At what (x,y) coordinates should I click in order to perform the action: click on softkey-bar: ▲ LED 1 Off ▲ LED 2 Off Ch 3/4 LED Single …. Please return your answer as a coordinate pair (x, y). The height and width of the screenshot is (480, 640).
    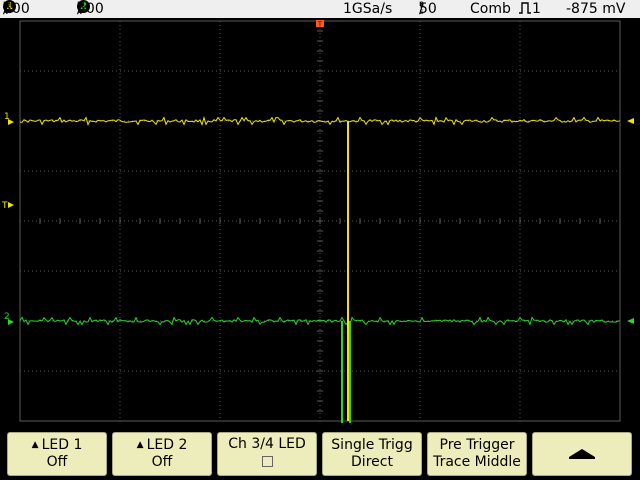
    Looking at the image, I should click on (320, 454).